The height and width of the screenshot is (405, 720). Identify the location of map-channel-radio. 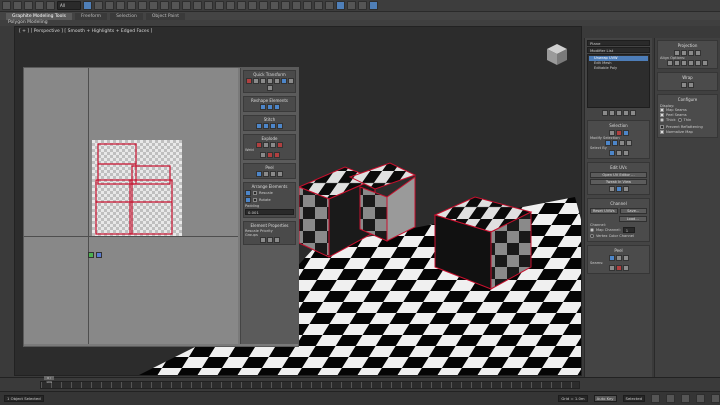
(592, 230).